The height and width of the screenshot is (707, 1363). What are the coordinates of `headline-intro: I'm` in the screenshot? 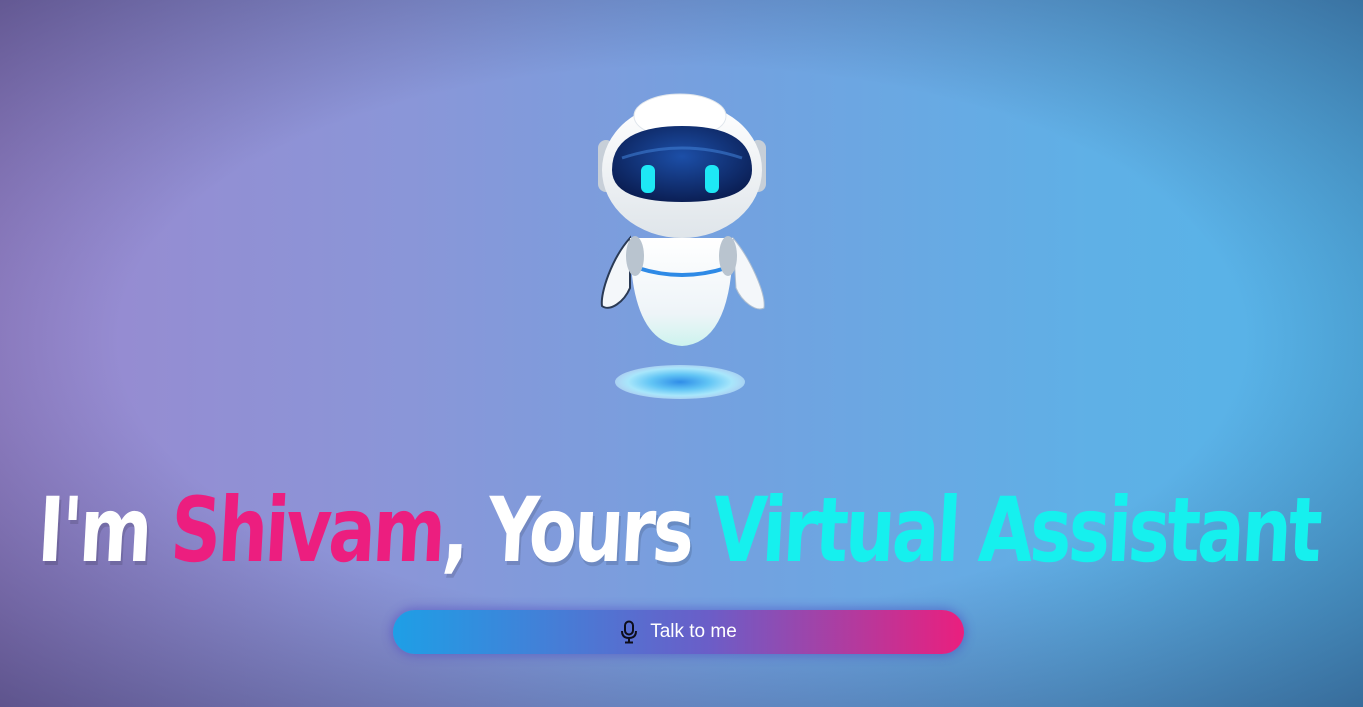 It's located at (104, 530).